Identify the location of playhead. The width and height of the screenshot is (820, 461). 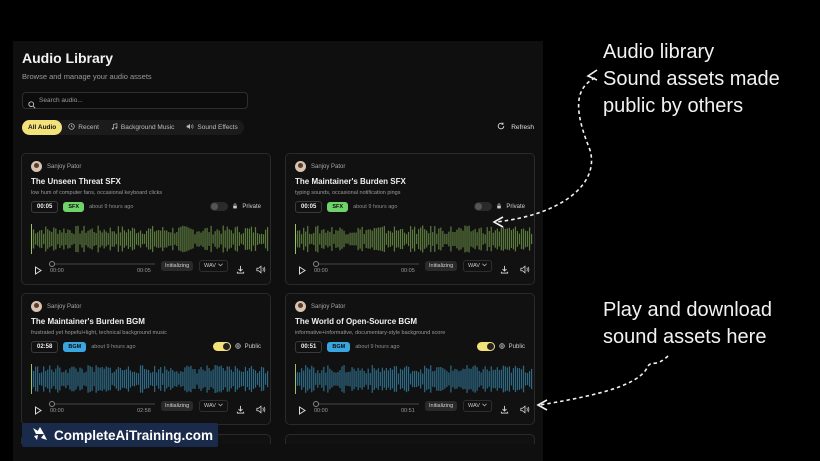
(31, 239).